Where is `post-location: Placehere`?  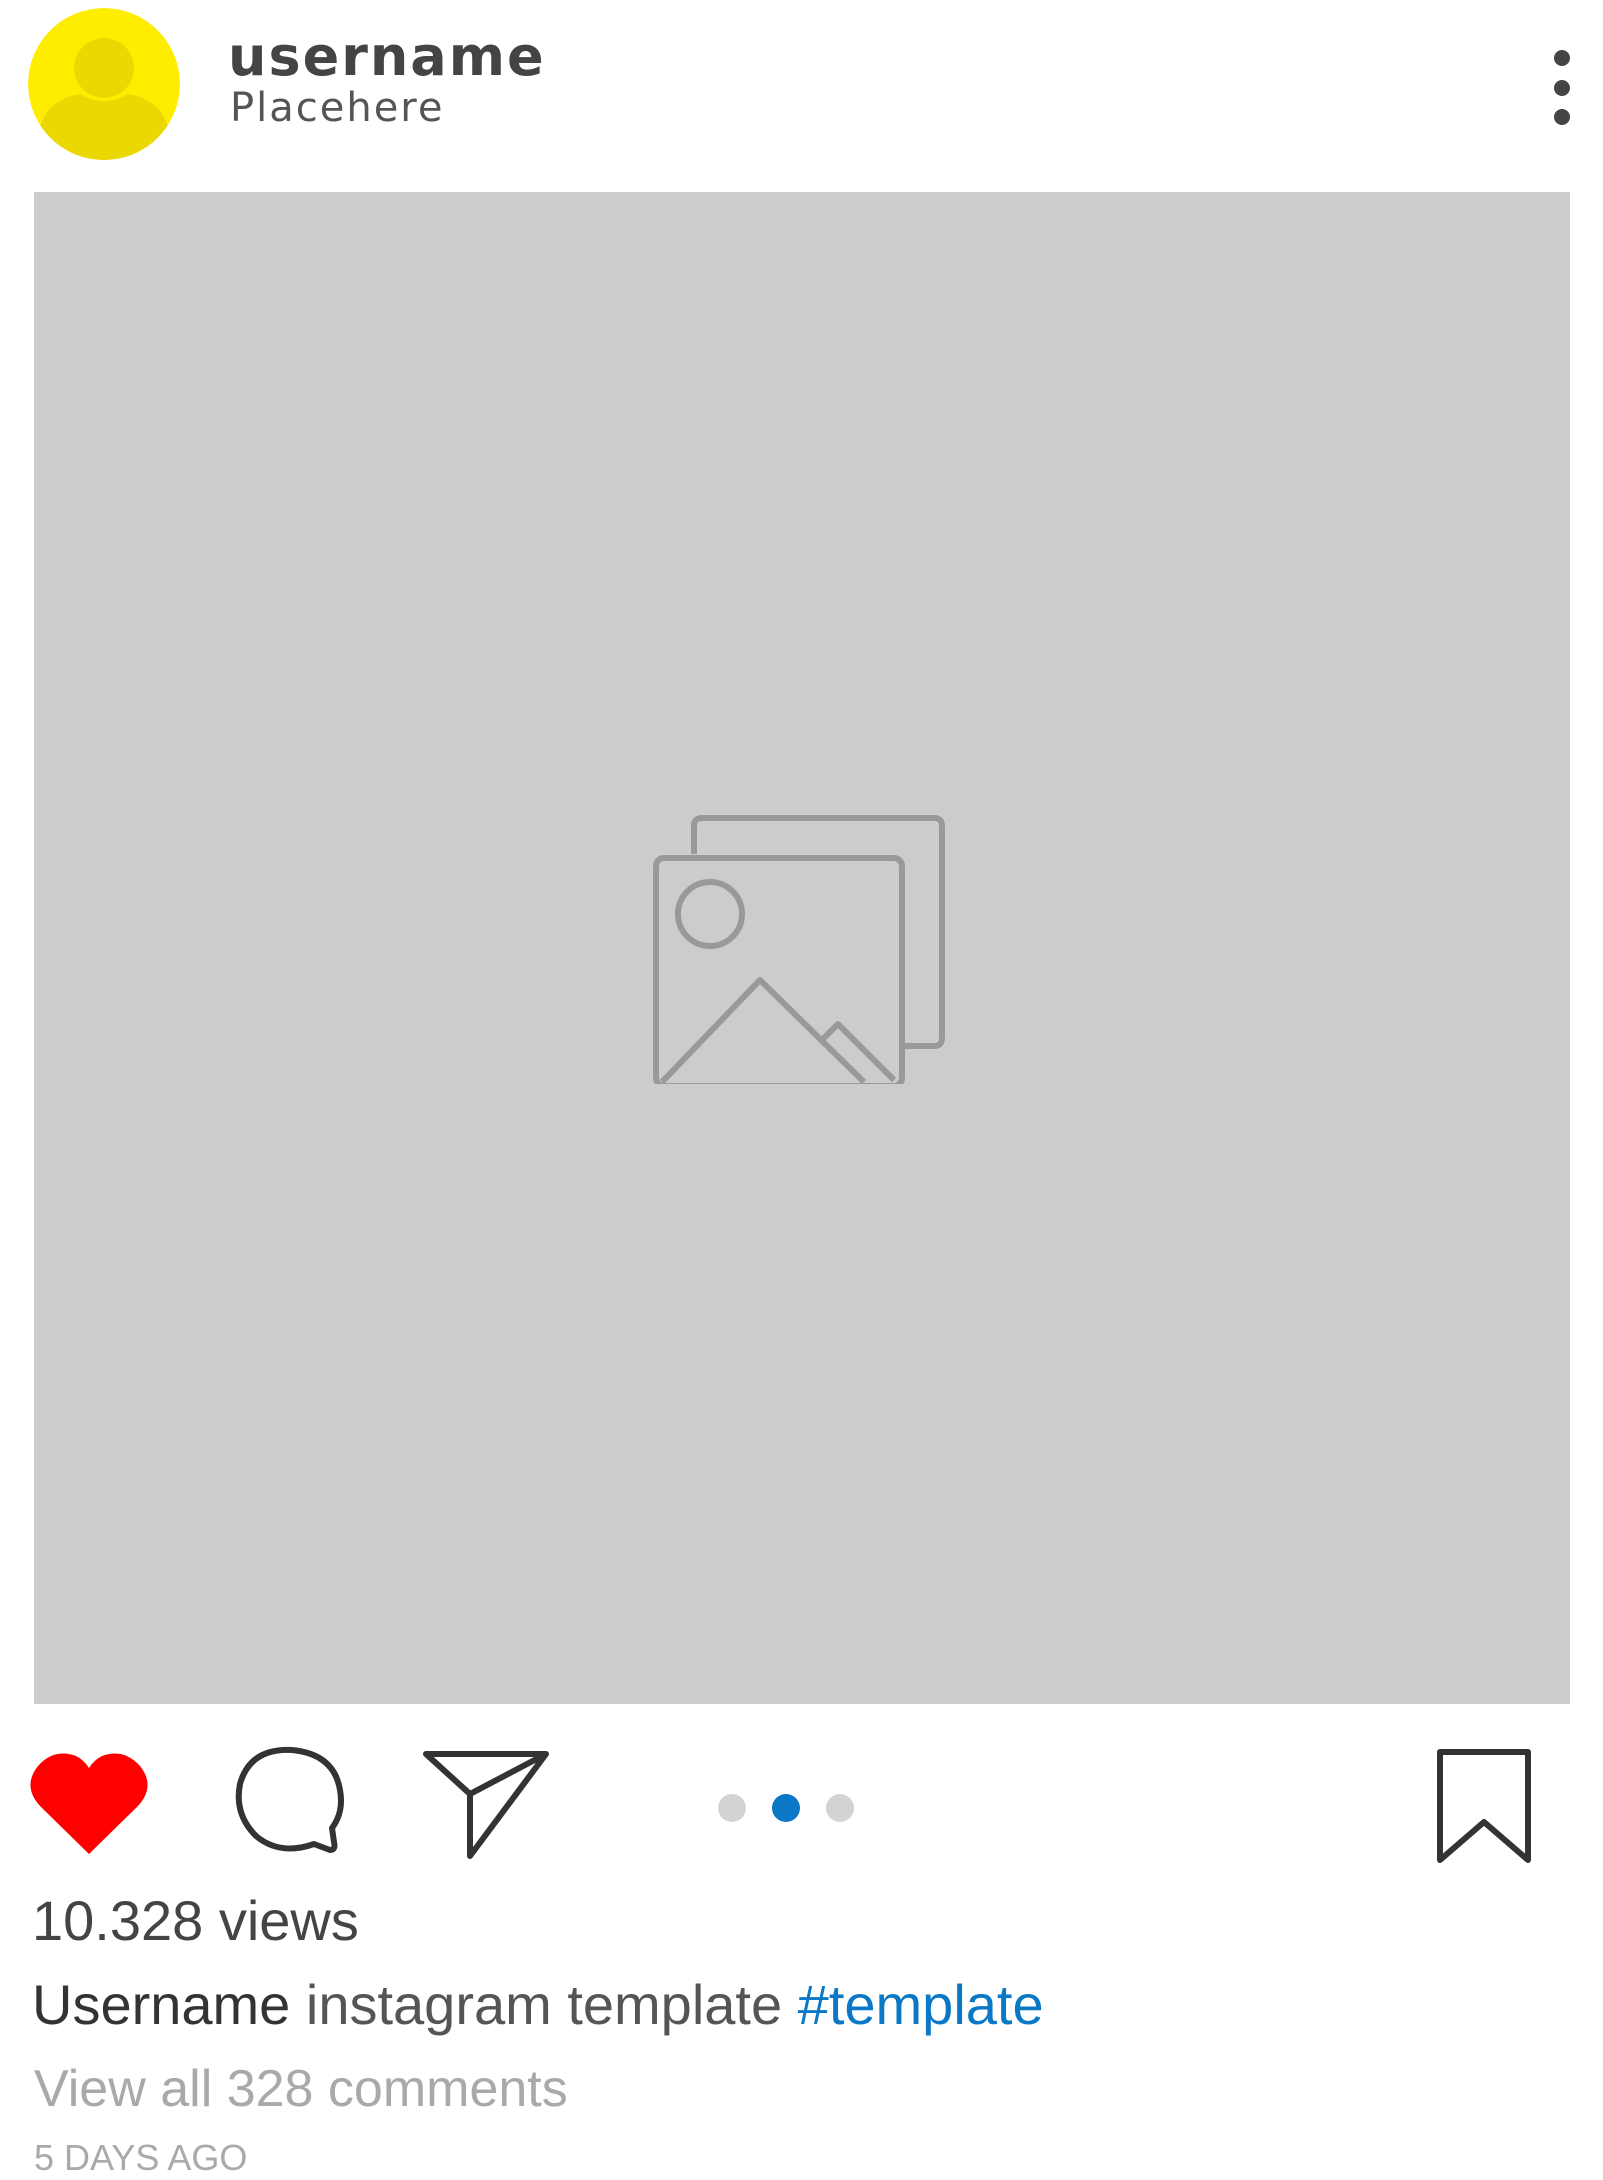
post-location: Placehere is located at coordinates (337, 108).